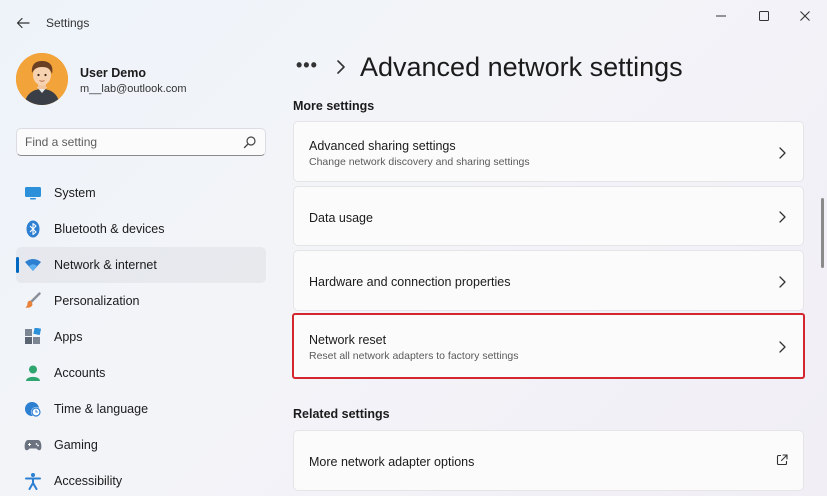 This screenshot has width=827, height=496. What do you see at coordinates (548, 280) in the screenshot?
I see `hardware-connection-properties-card: Hardware and connection properties` at bounding box center [548, 280].